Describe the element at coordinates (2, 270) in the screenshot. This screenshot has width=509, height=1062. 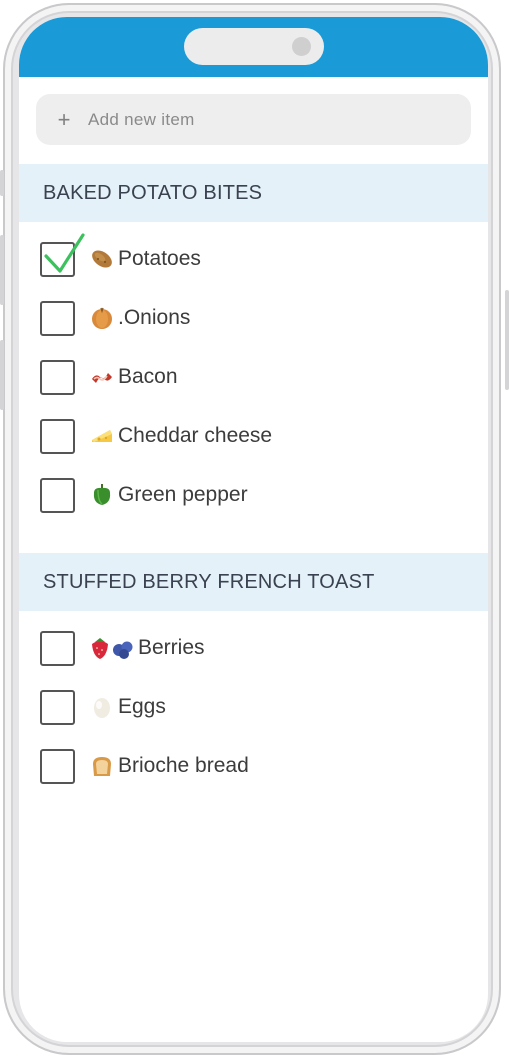
I see `side-button-left-mid` at that location.